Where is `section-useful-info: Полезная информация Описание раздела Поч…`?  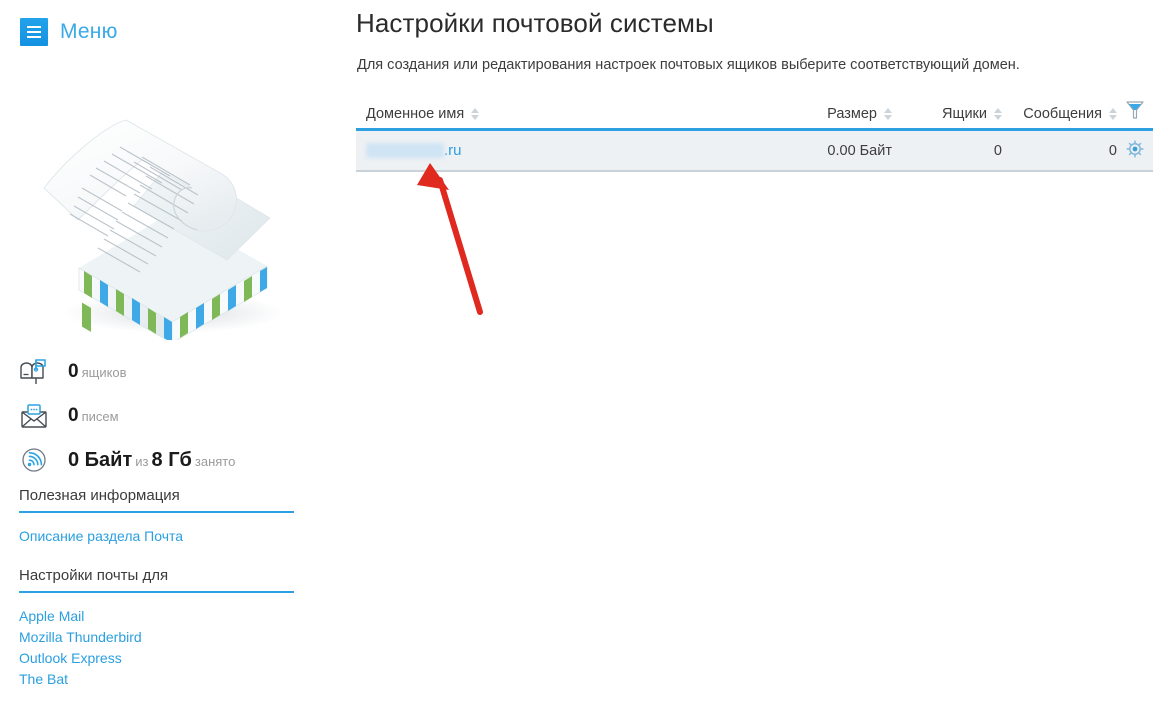
section-useful-info: Полезная информация Описание раздела Поч… is located at coordinates (156, 517).